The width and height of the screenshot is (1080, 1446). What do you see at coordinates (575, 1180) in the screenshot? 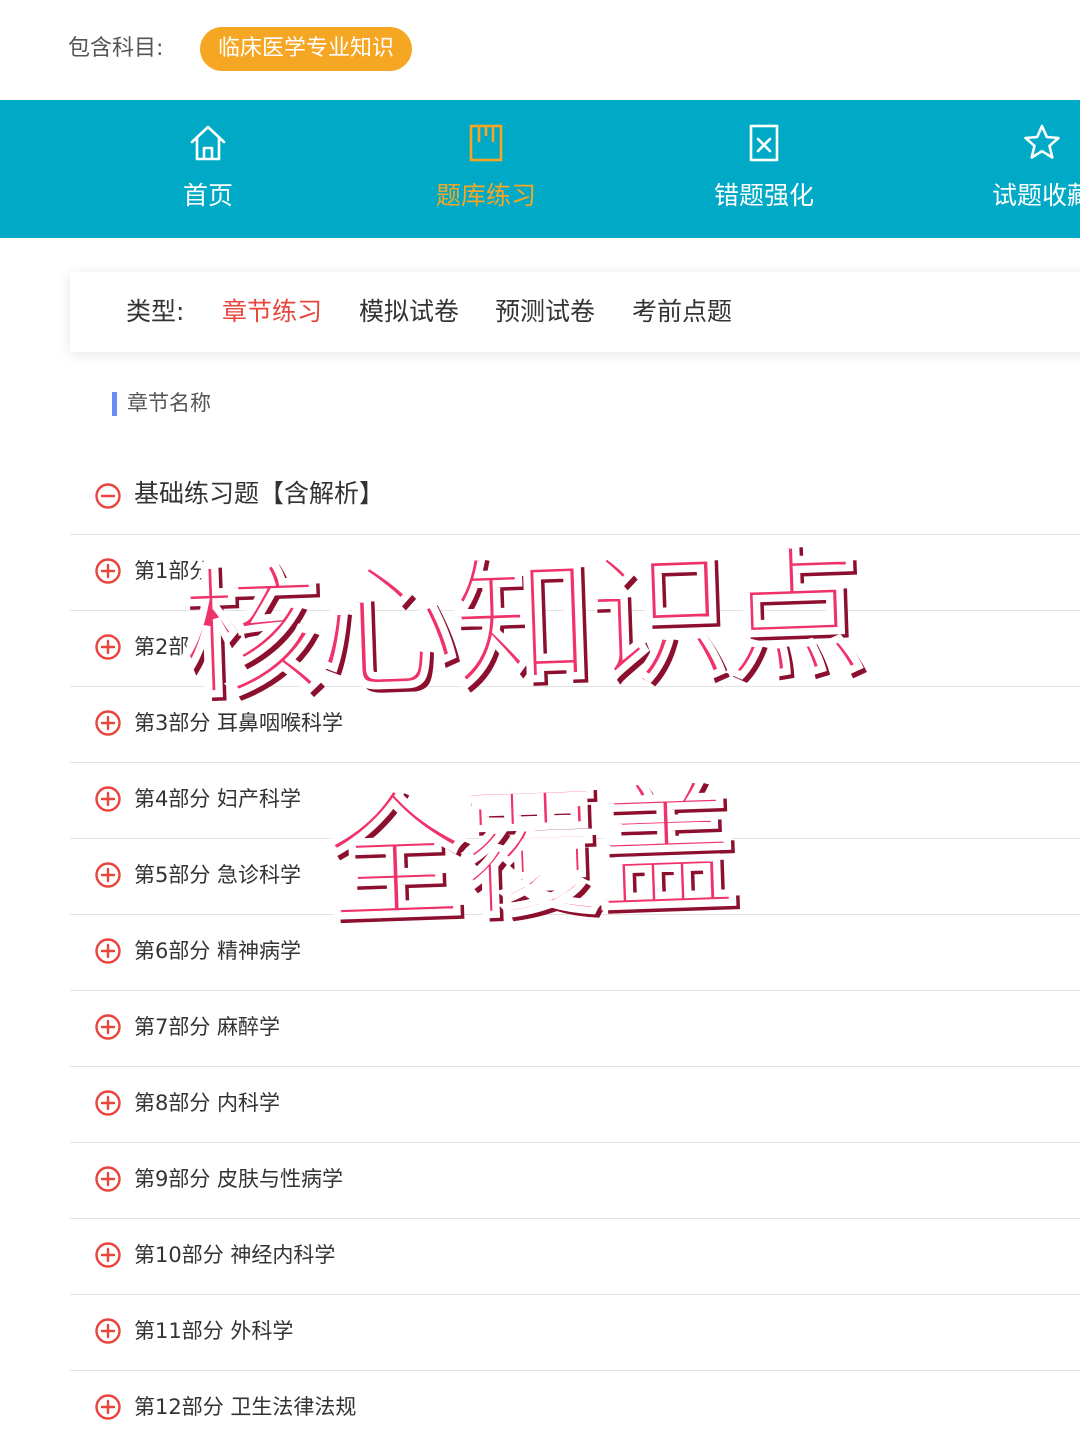
I see `chapter-row: 第9部分 皮肤与性病学` at bounding box center [575, 1180].